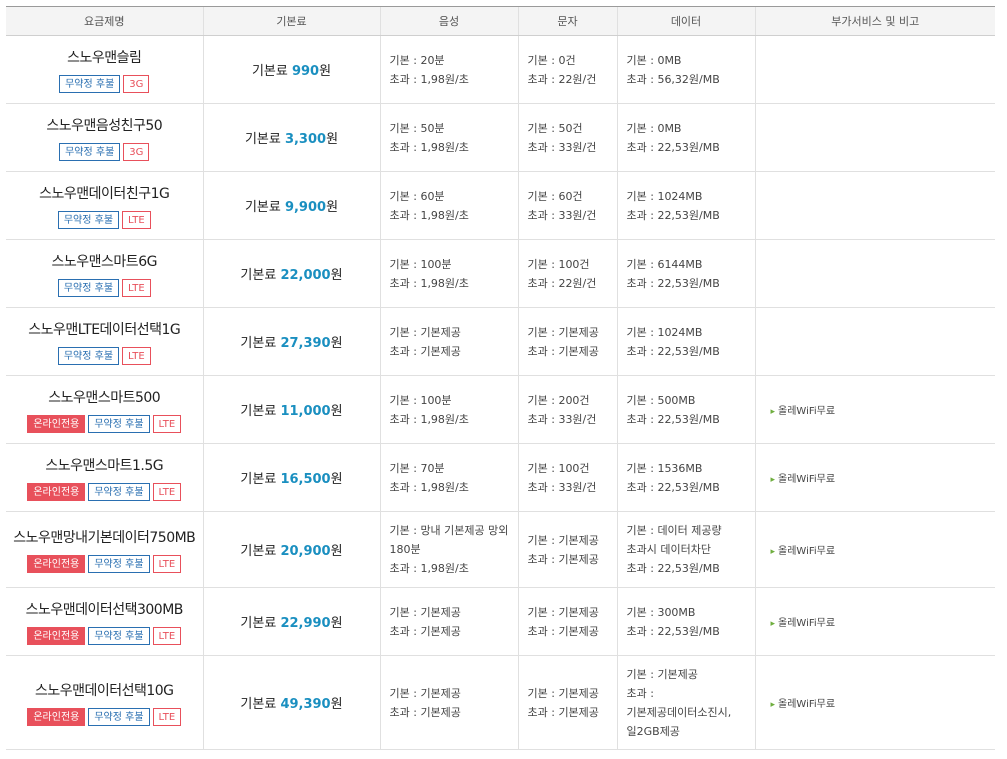 The height and width of the screenshot is (759, 1007). What do you see at coordinates (104, 702) in the screenshot?
I see `plan-cell: 스노우맨데이터선택10G 온라인전용 무약정 후불 LTE` at bounding box center [104, 702].